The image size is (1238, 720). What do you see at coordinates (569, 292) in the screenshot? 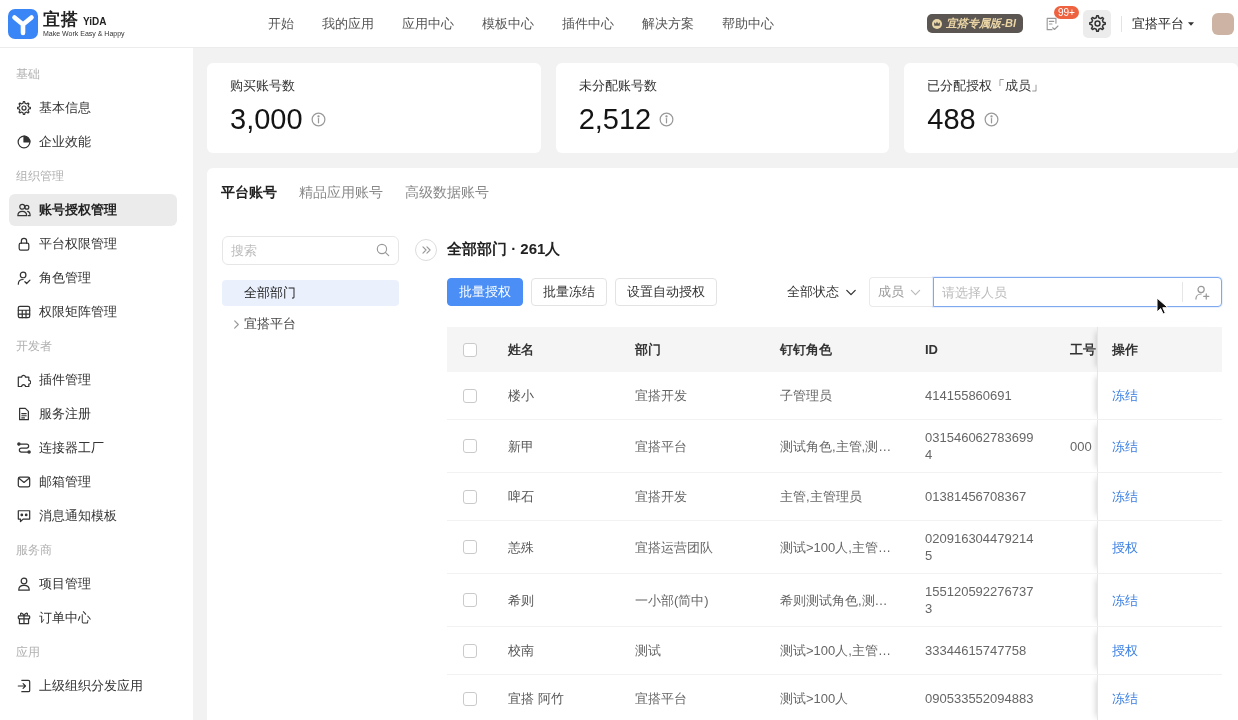
I see `action-button: 批量冻结` at bounding box center [569, 292].